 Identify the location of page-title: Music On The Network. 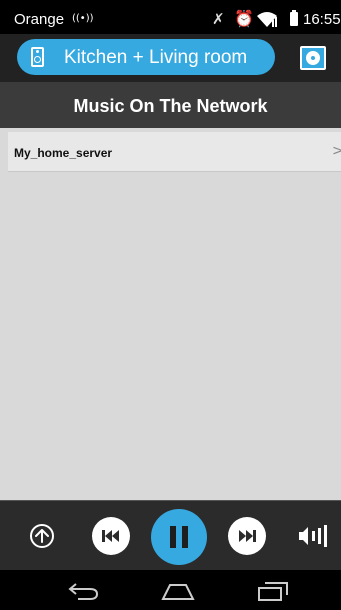
(170, 106).